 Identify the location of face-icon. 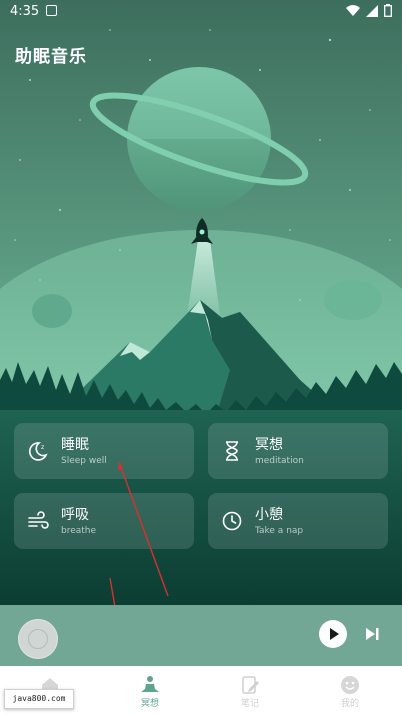
(350, 685).